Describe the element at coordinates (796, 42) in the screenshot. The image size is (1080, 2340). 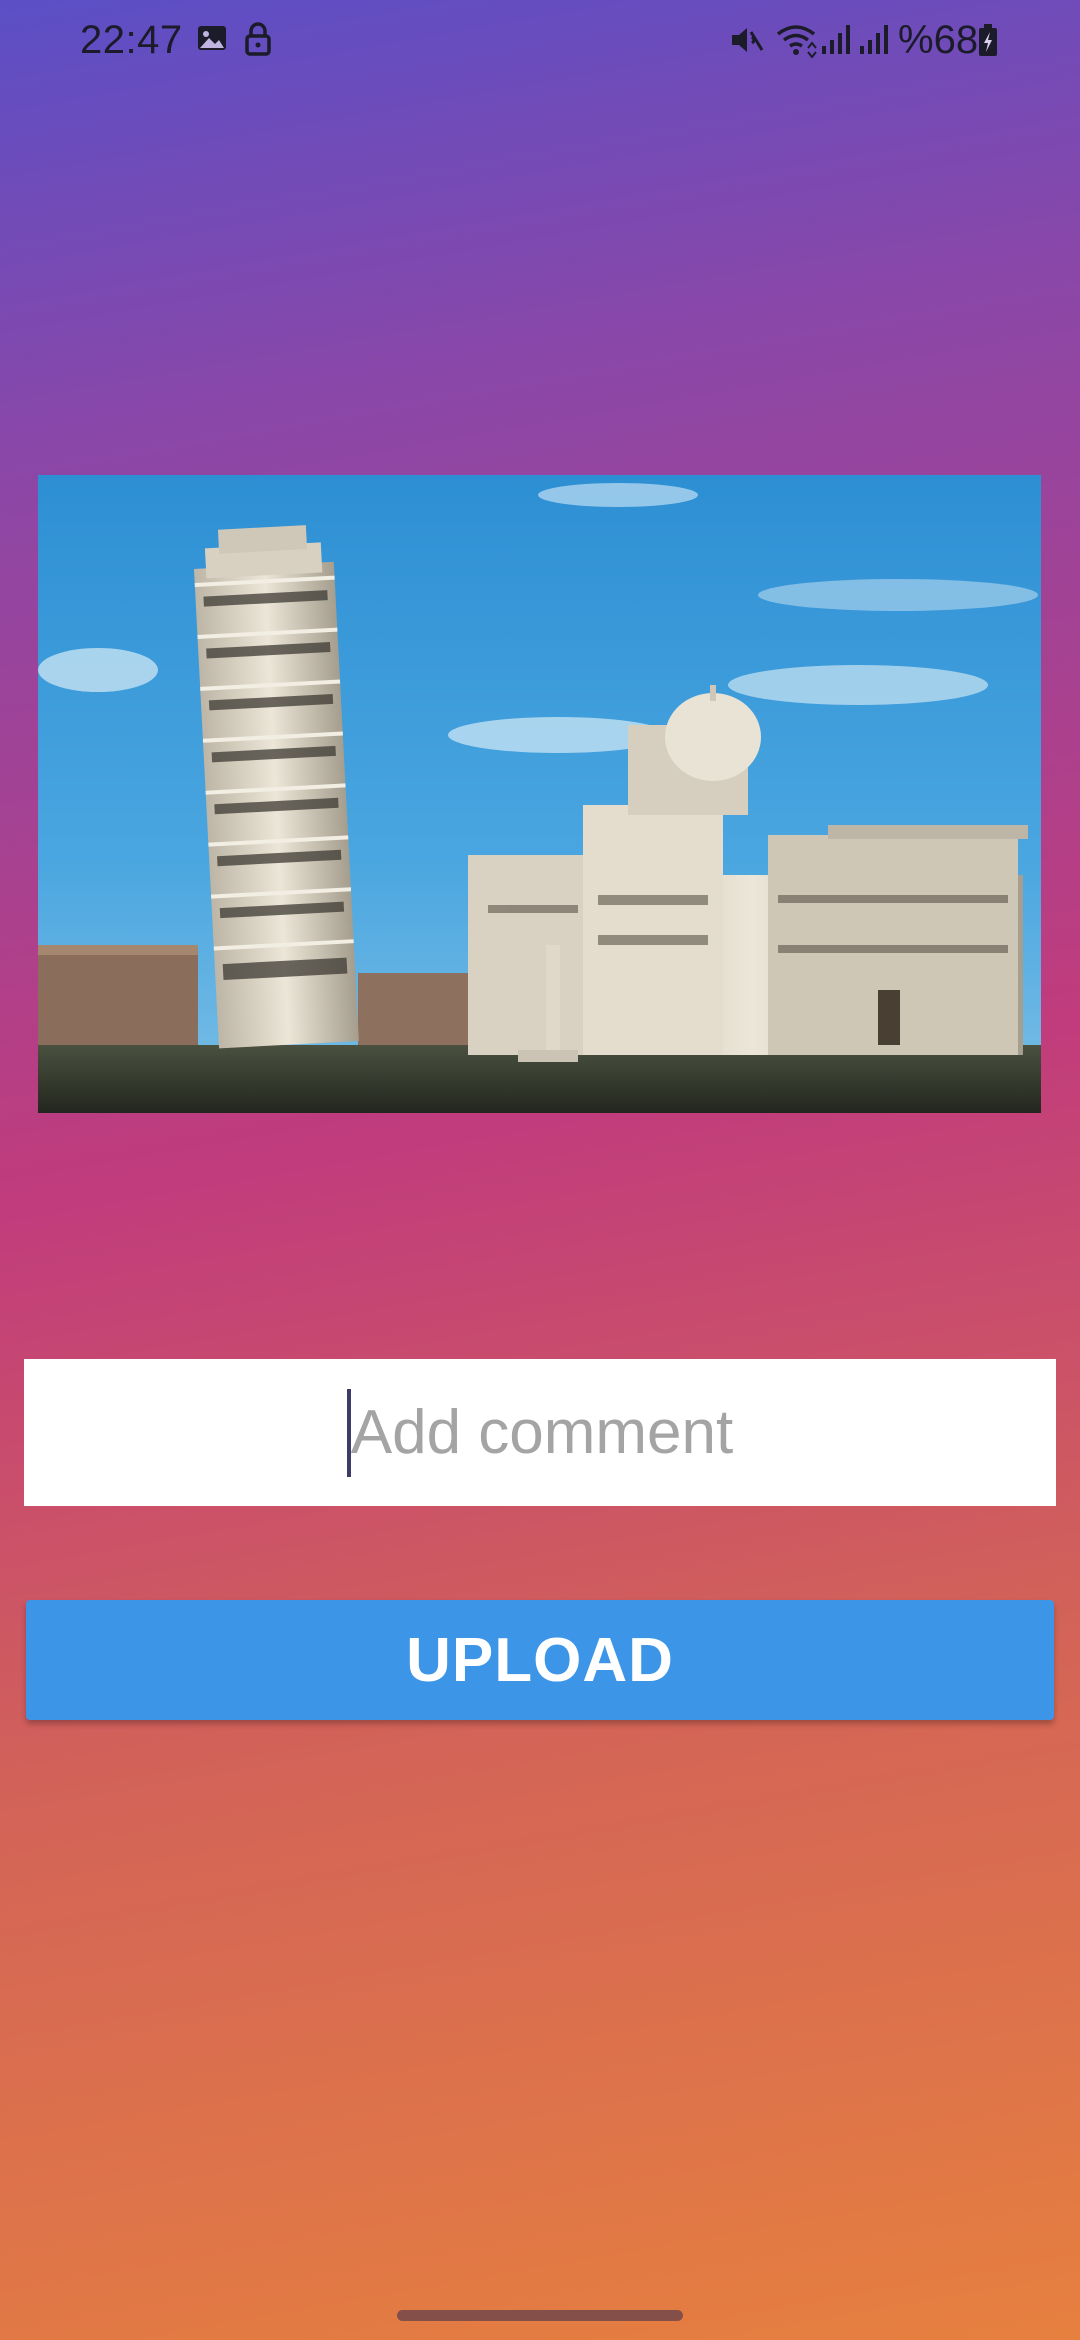
I see `wifi-icon` at that location.